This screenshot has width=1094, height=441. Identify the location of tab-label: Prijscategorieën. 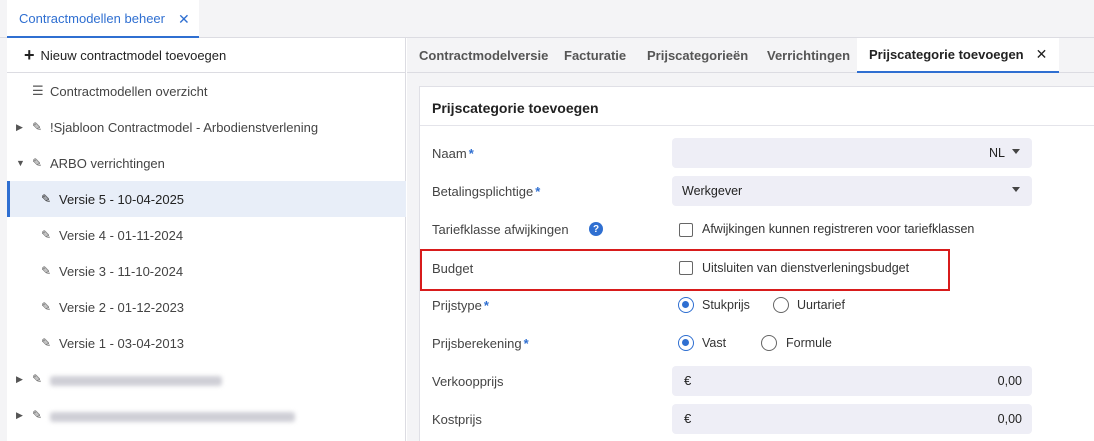
(698, 55).